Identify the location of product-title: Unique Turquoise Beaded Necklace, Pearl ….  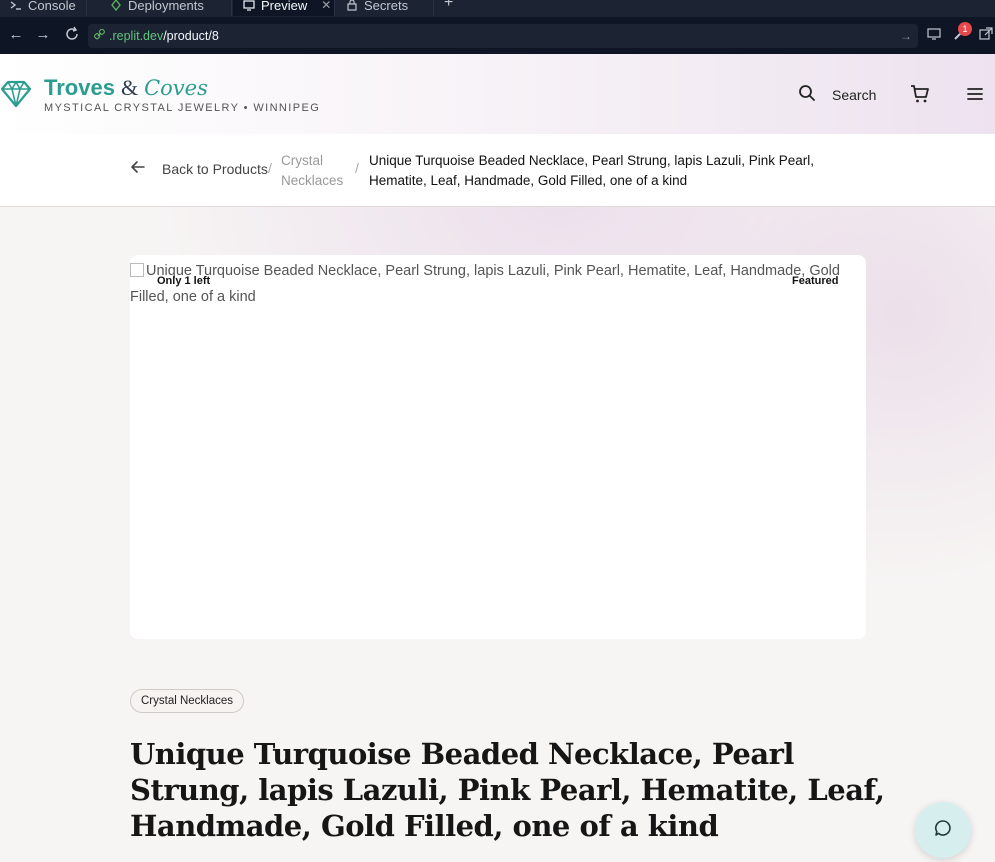
(507, 790).